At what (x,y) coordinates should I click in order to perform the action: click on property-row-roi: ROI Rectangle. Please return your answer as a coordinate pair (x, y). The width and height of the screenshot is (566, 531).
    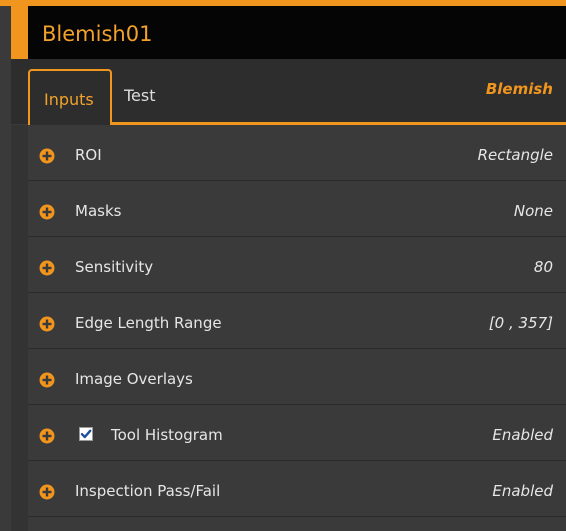
    Looking at the image, I should click on (297, 153).